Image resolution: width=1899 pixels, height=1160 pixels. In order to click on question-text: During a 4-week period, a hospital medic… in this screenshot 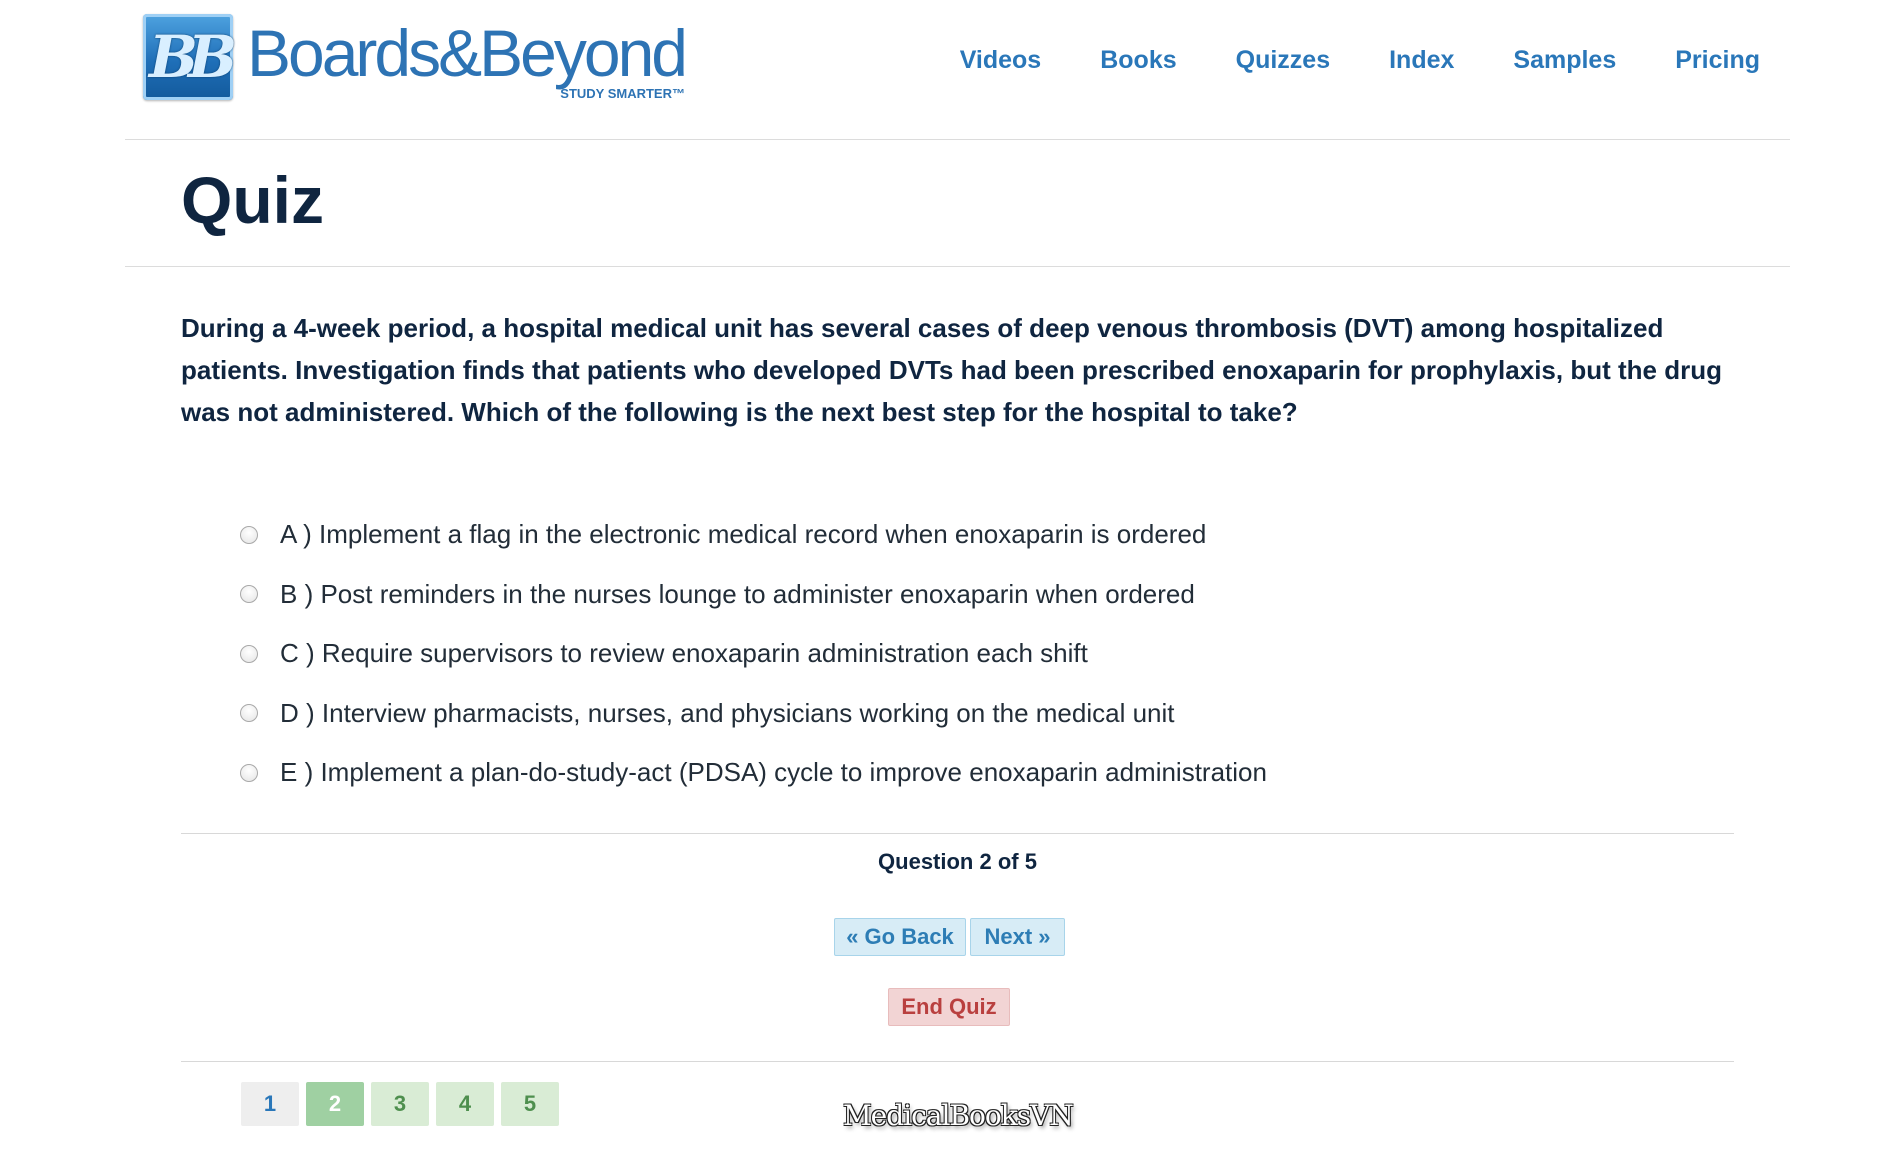, I will do `click(951, 370)`.